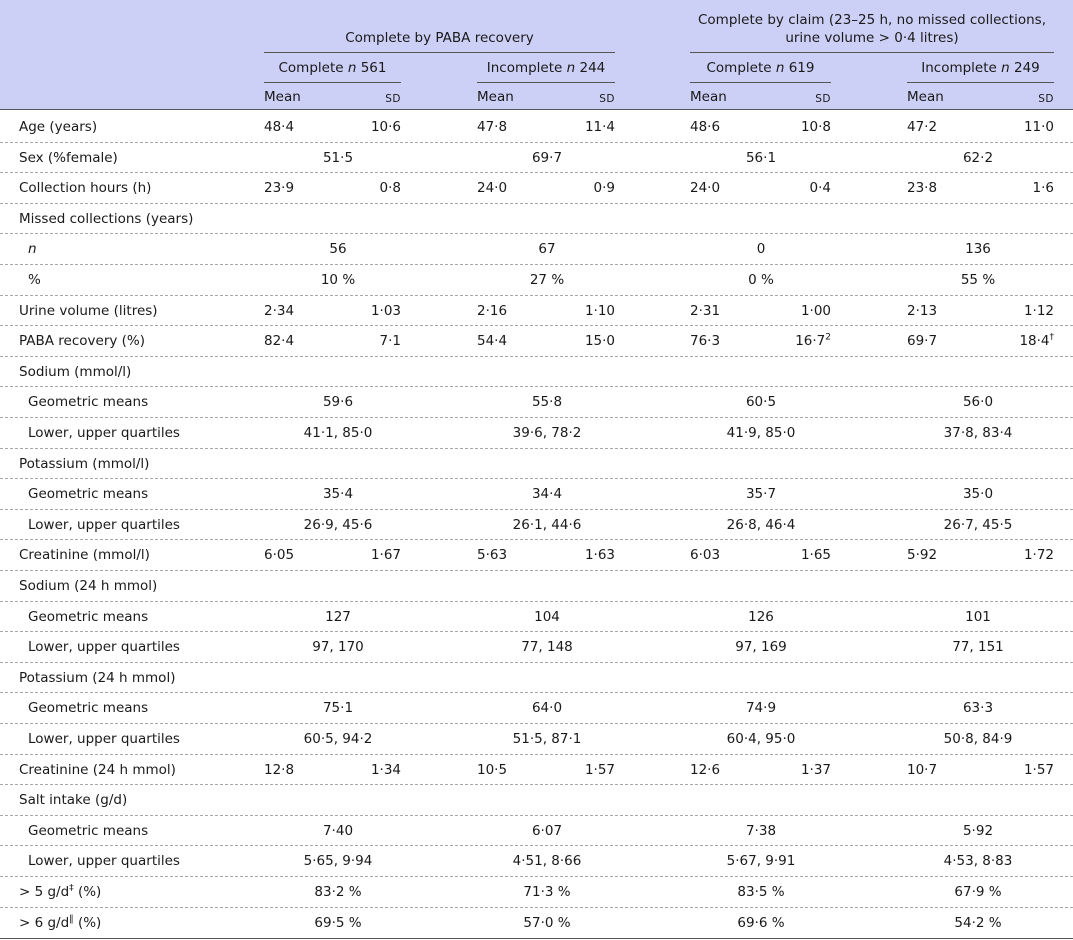 The height and width of the screenshot is (940, 1073). I want to click on mean-value: 48·4, so click(279, 127).